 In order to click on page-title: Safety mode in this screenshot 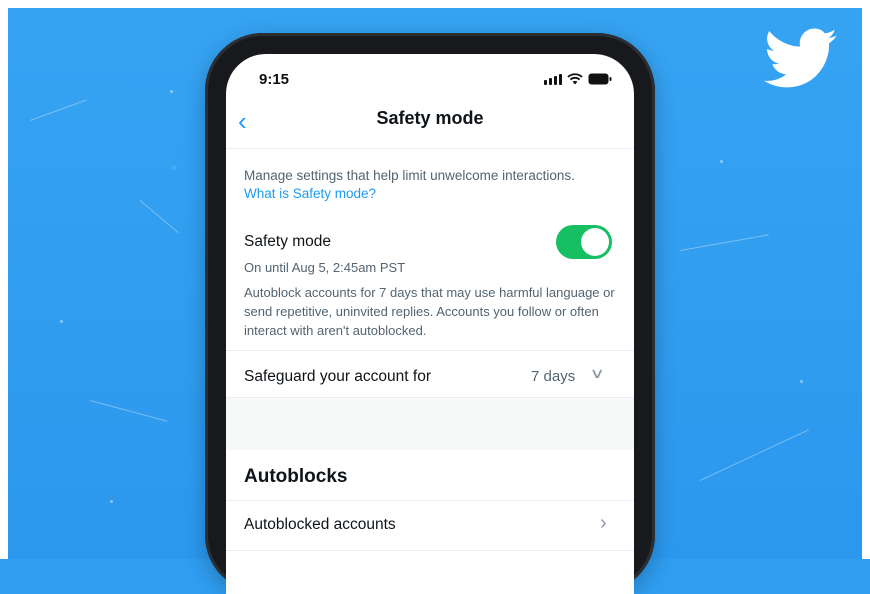, I will do `click(430, 118)`.